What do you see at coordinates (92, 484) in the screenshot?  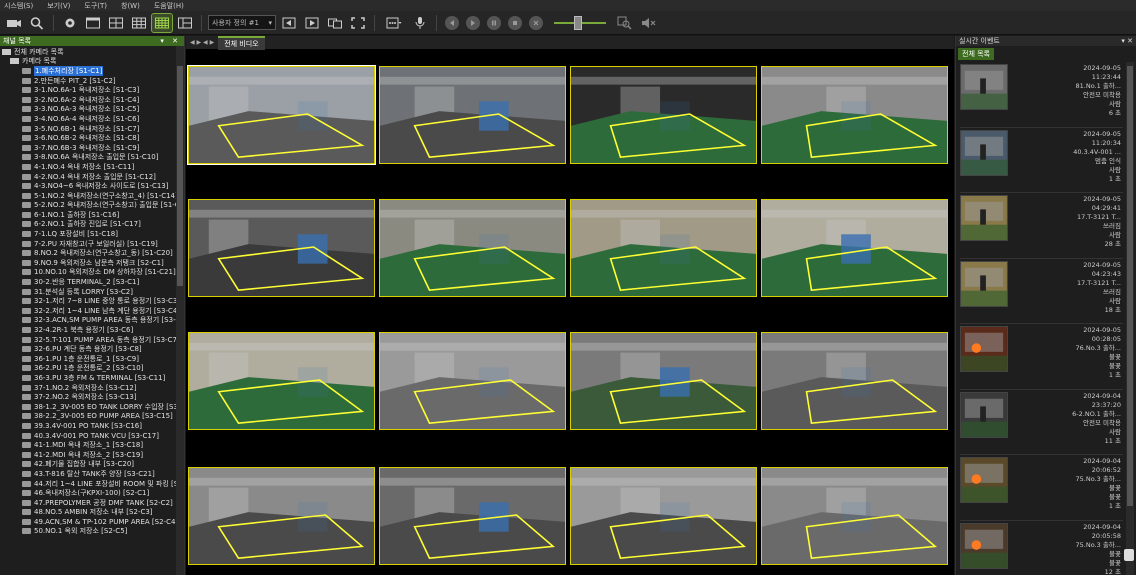 I see `tree-camera-item: 44.저리 1~4 LINE 포장설비 ROOM 및 파킹 [S4-C1]` at bounding box center [92, 484].